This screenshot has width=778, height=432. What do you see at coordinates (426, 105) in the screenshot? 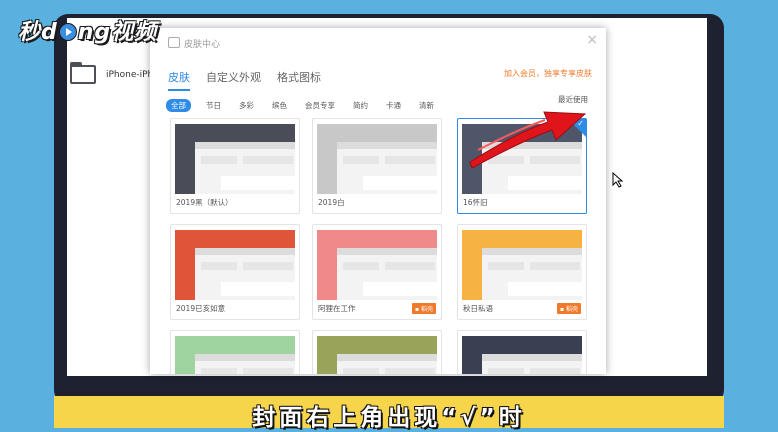
I see `filter-fresh: 清新` at bounding box center [426, 105].